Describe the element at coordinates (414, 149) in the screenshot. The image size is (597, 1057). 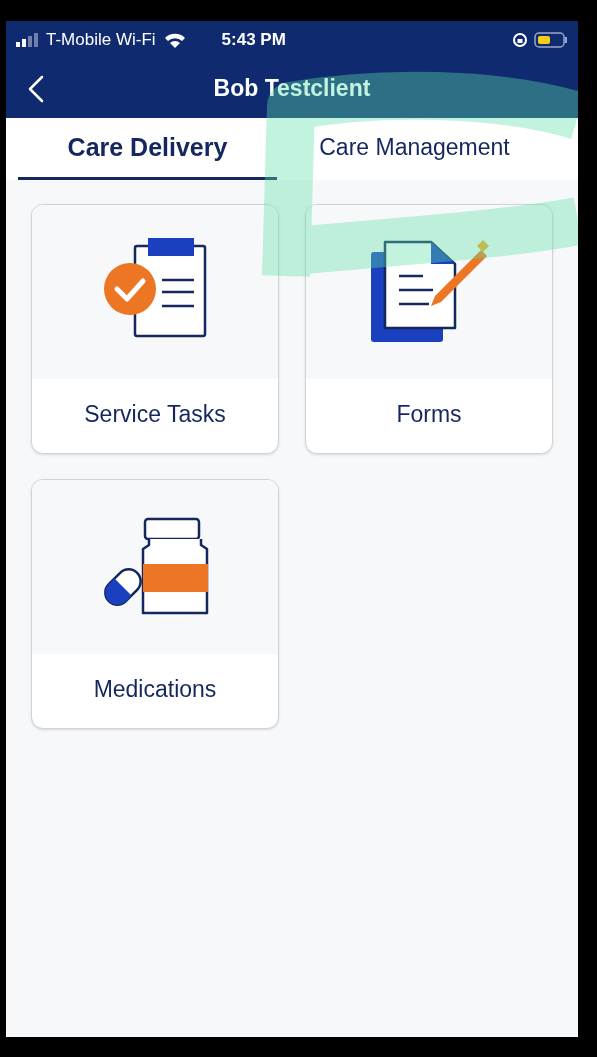
I see `tab: Care Management` at that location.